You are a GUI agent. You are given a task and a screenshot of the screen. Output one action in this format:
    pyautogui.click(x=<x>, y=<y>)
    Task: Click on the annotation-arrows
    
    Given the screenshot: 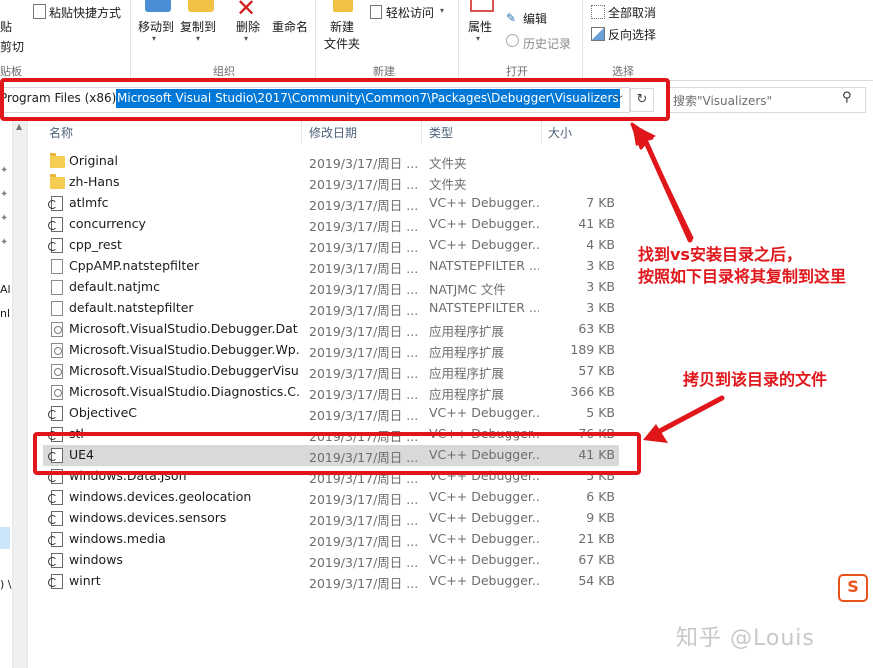 What is the action you would take?
    pyautogui.click(x=677, y=282)
    